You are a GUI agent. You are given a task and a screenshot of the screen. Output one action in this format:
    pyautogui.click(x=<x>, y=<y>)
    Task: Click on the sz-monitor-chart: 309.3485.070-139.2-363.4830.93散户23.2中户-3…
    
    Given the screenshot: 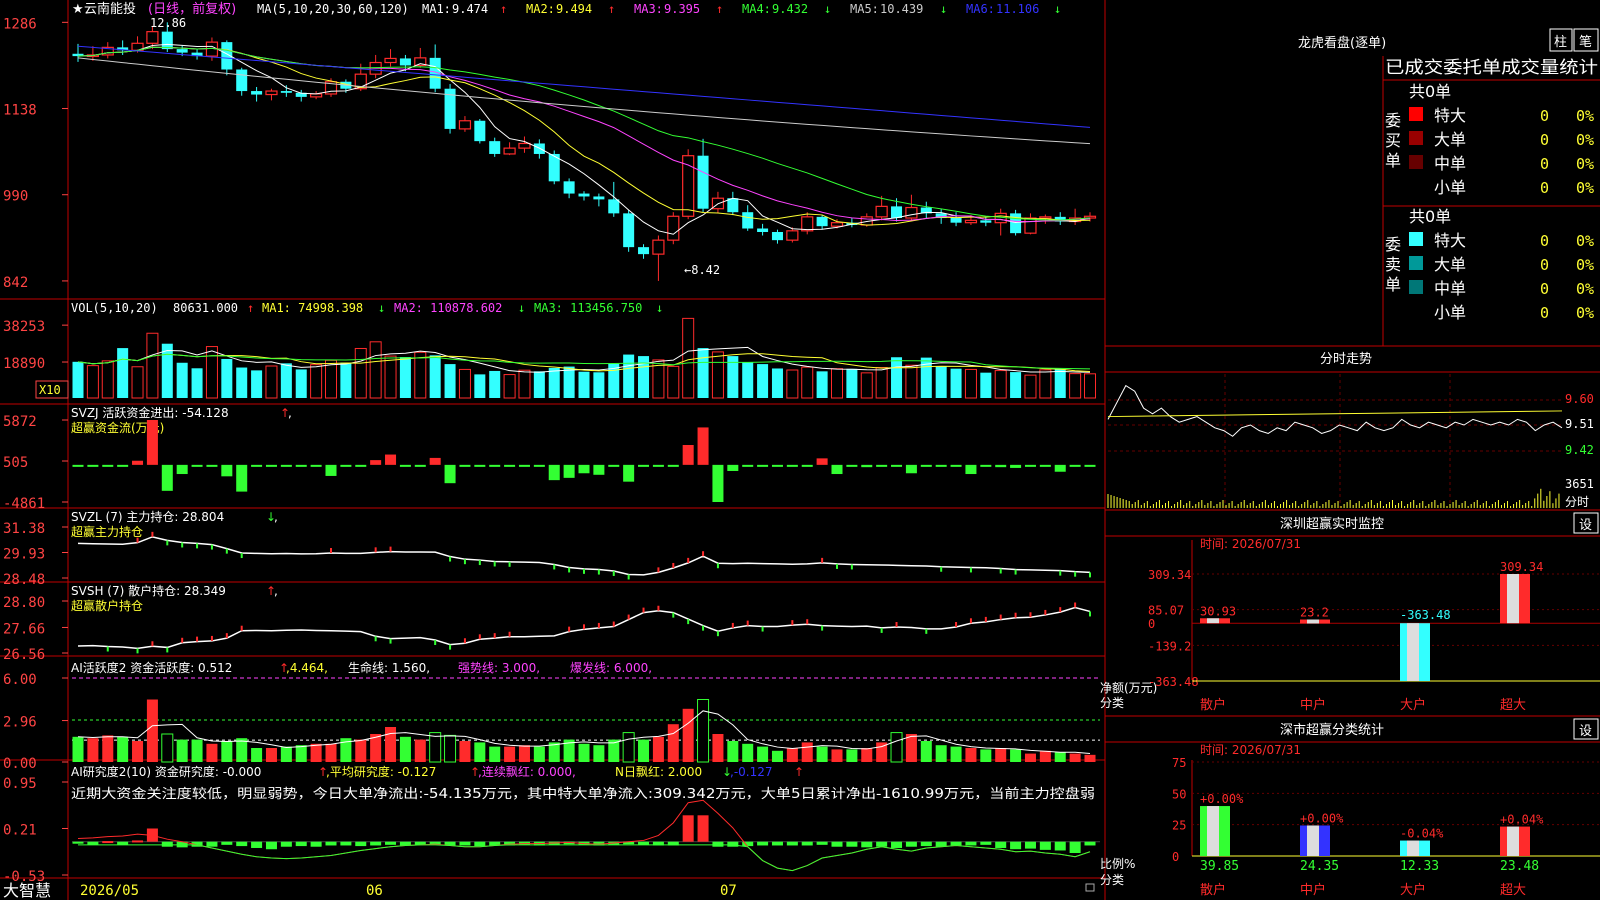 What is the action you would take?
    pyautogui.click(x=1374, y=636)
    